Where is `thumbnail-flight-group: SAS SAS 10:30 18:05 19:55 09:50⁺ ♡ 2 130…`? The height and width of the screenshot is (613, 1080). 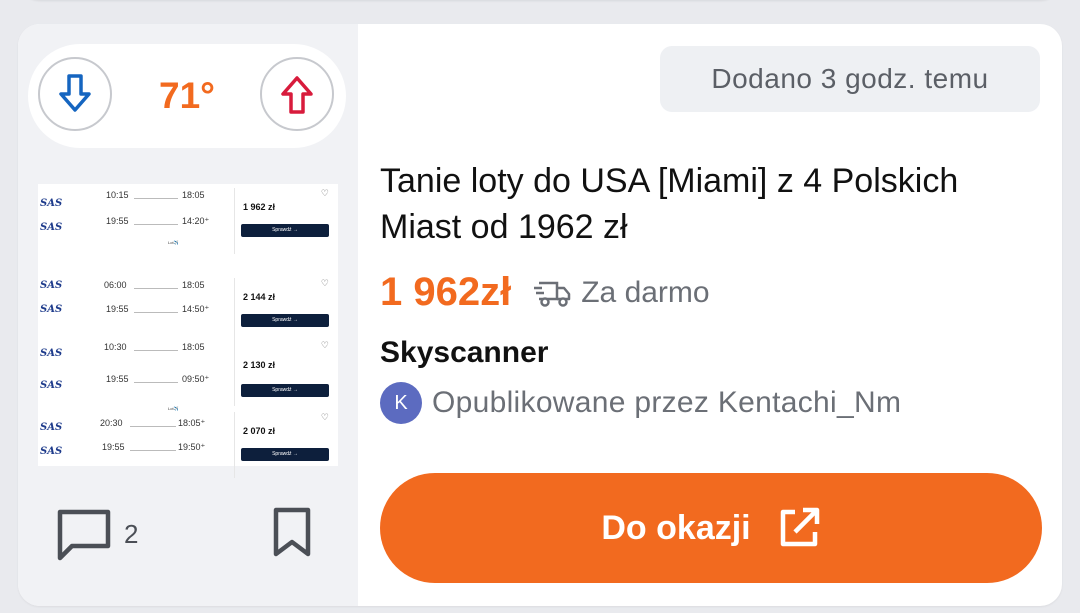
thumbnail-flight-group: SAS SAS 10:30 18:05 19:55 09:50⁺ ♡ 2 130… is located at coordinates (188, 371).